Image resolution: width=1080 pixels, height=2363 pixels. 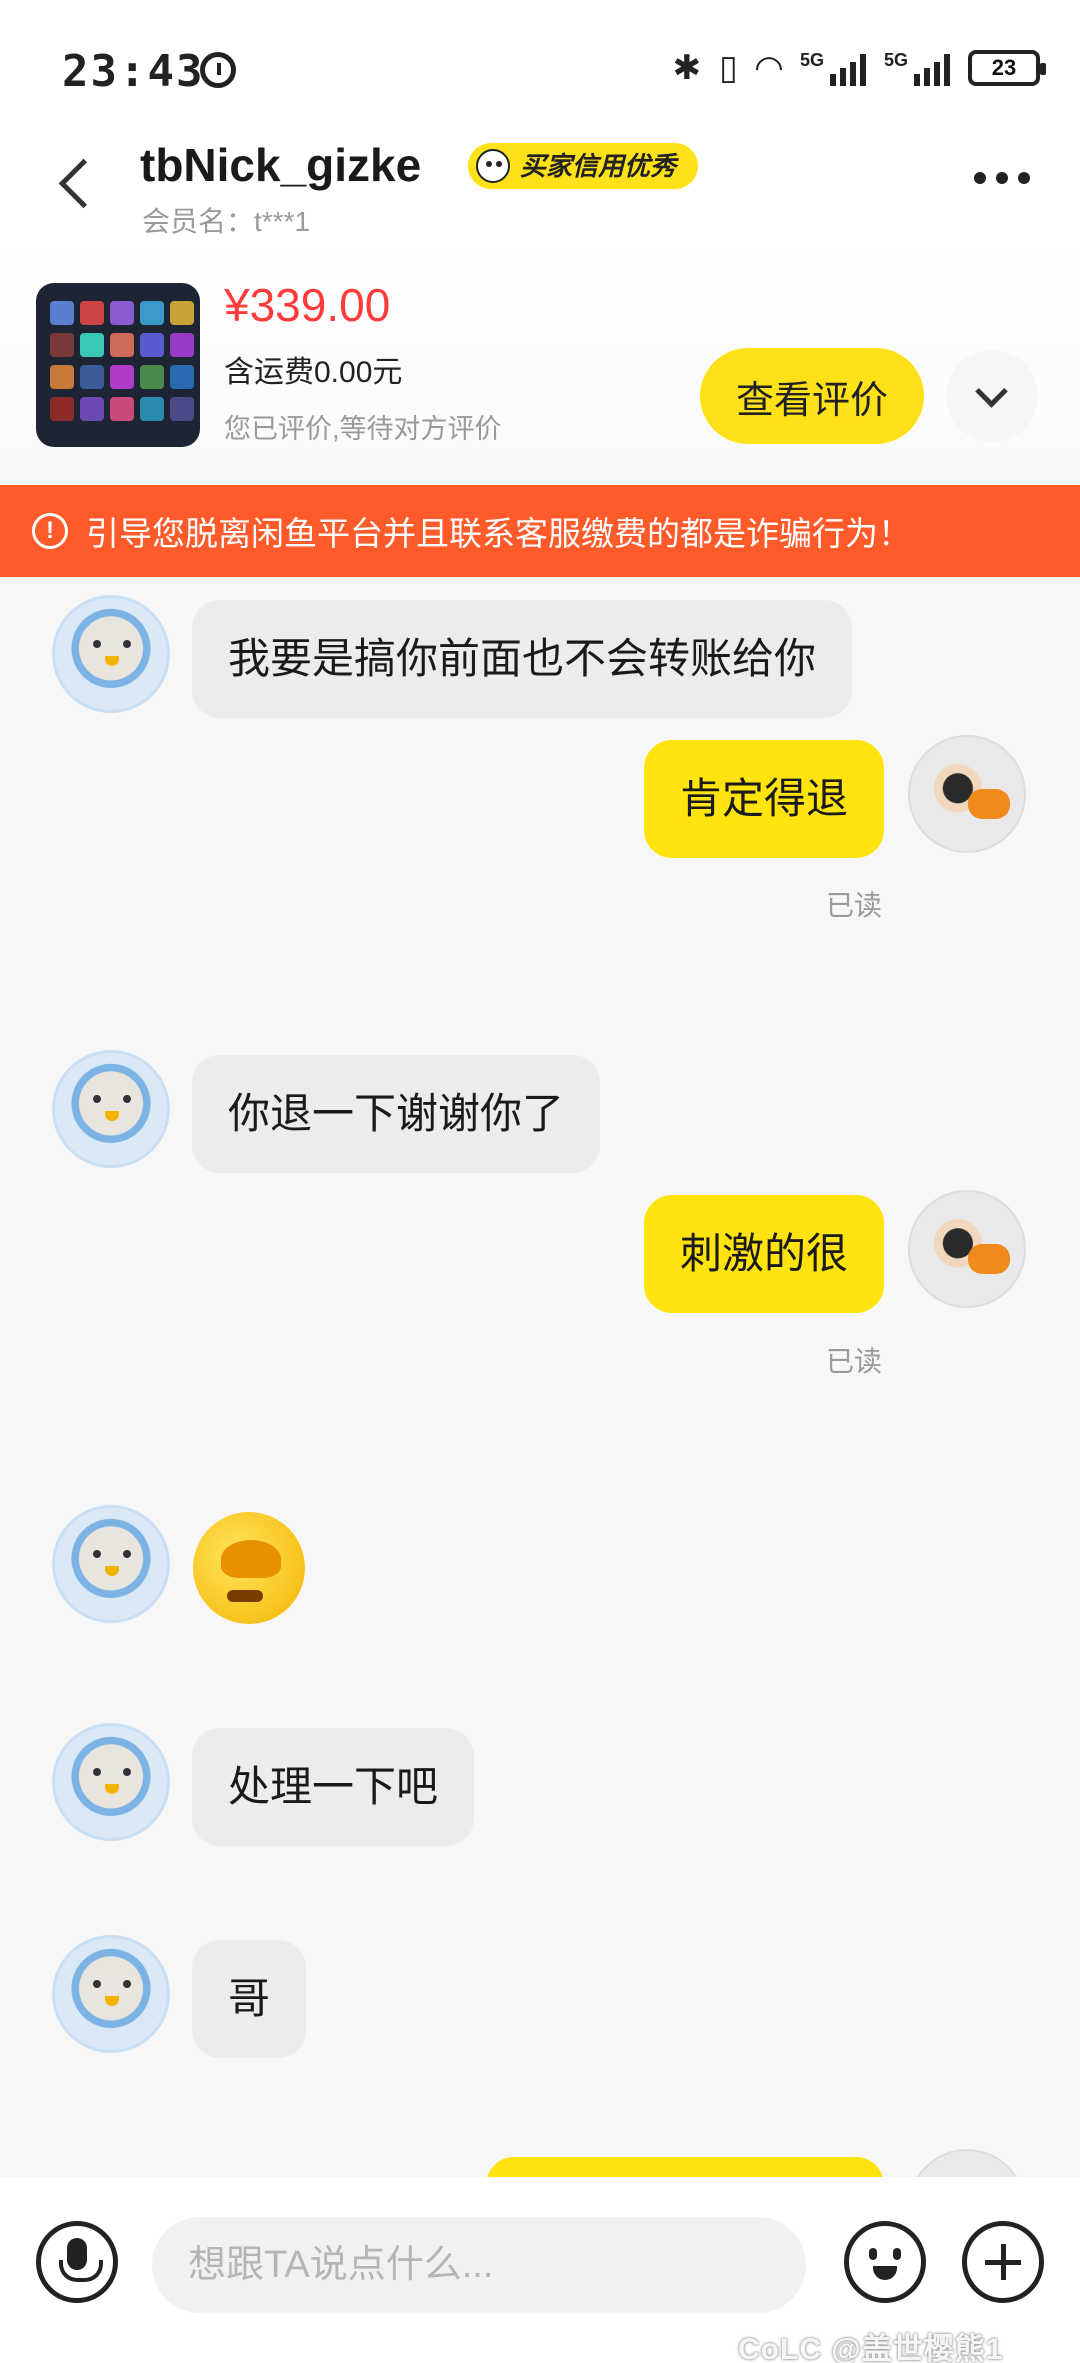 What do you see at coordinates (768, 68) in the screenshot?
I see `wifi-icon: ◠` at bounding box center [768, 68].